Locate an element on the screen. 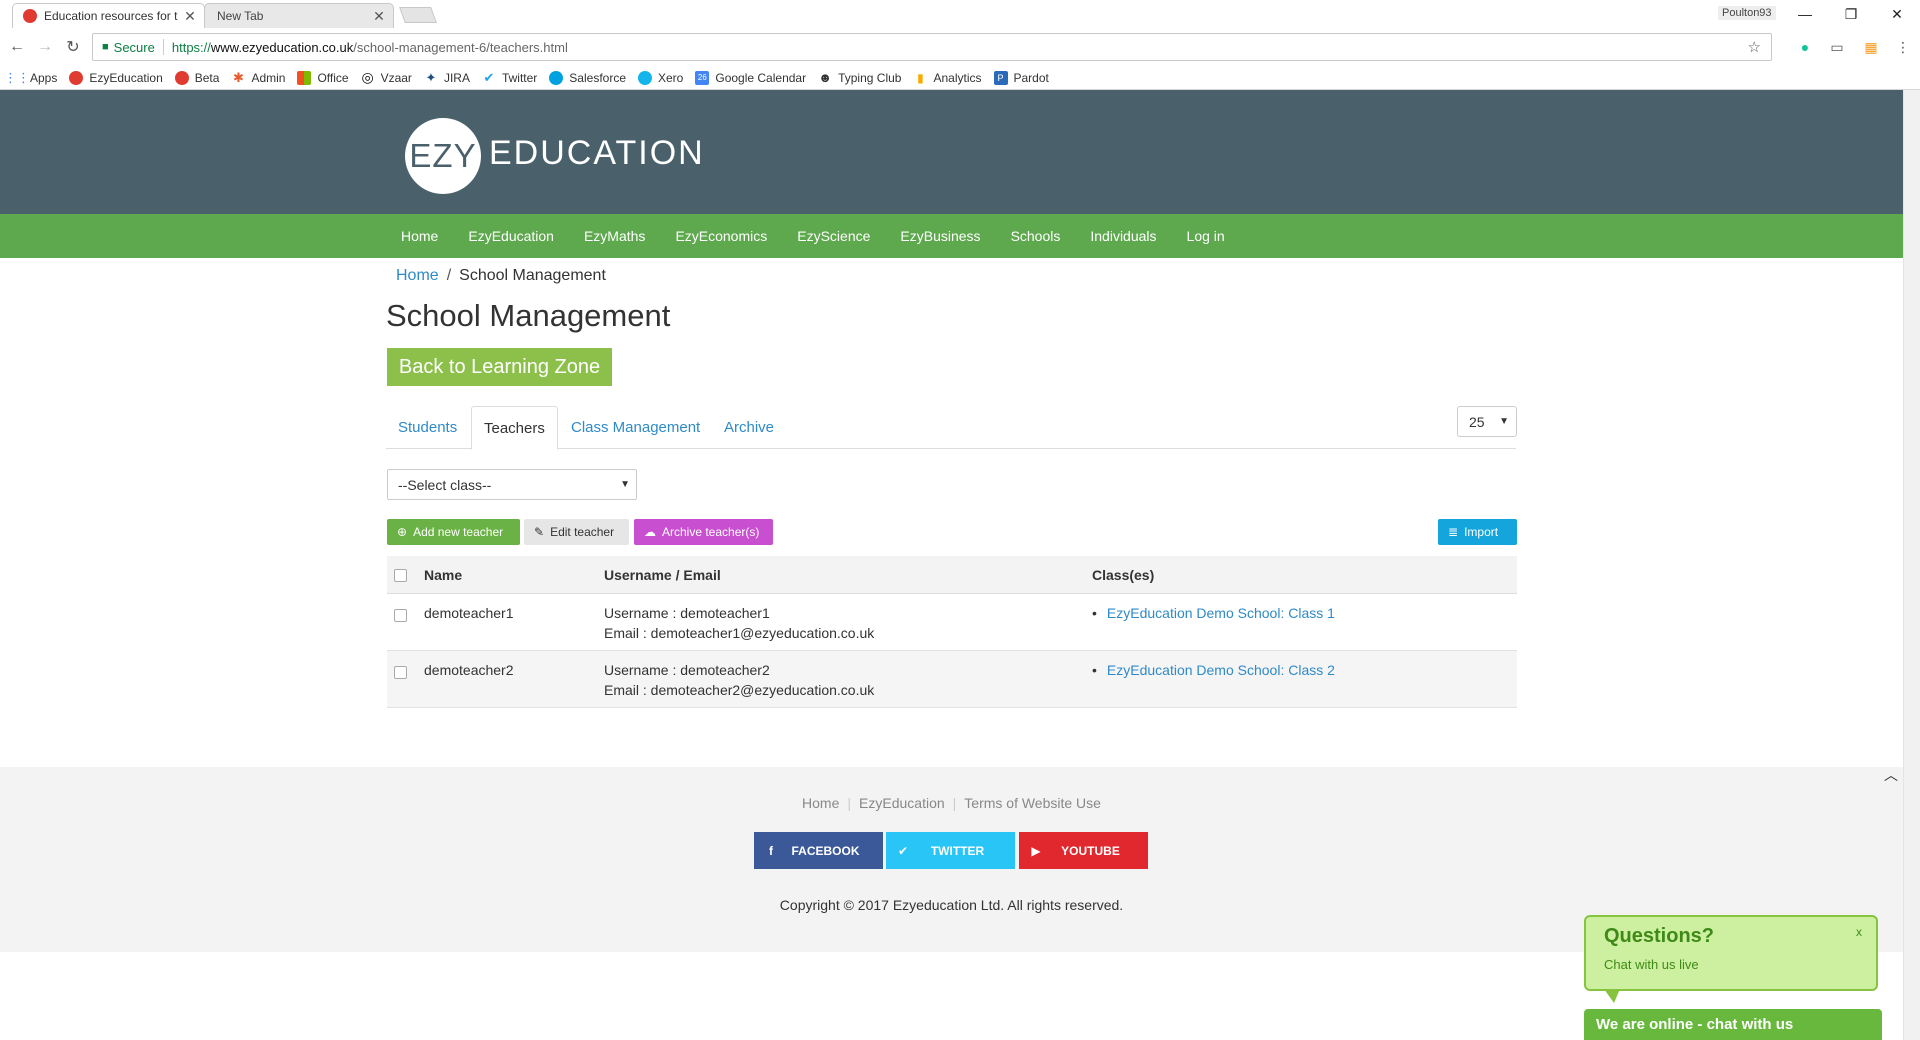 Image resolution: width=1920 pixels, height=1040 pixels. footer-link-home: Home is located at coordinates (820, 803).